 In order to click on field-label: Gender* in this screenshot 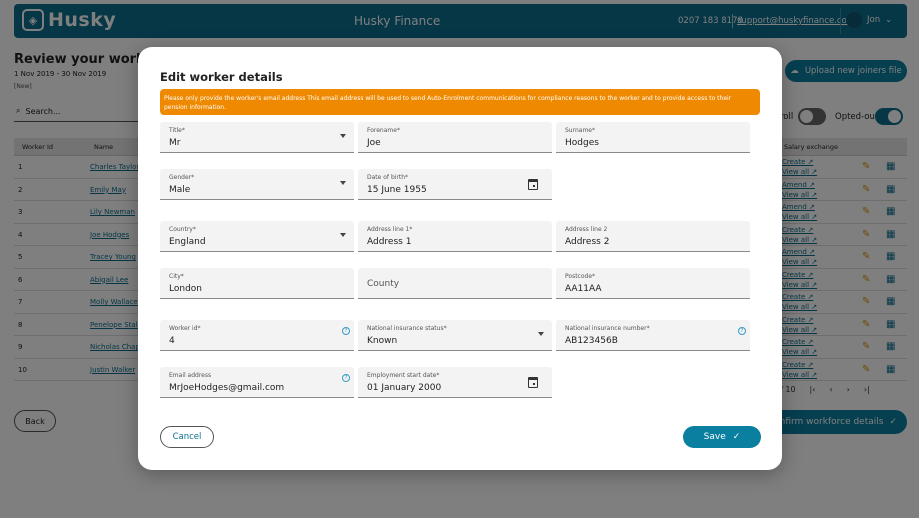, I will do `click(182, 177)`.